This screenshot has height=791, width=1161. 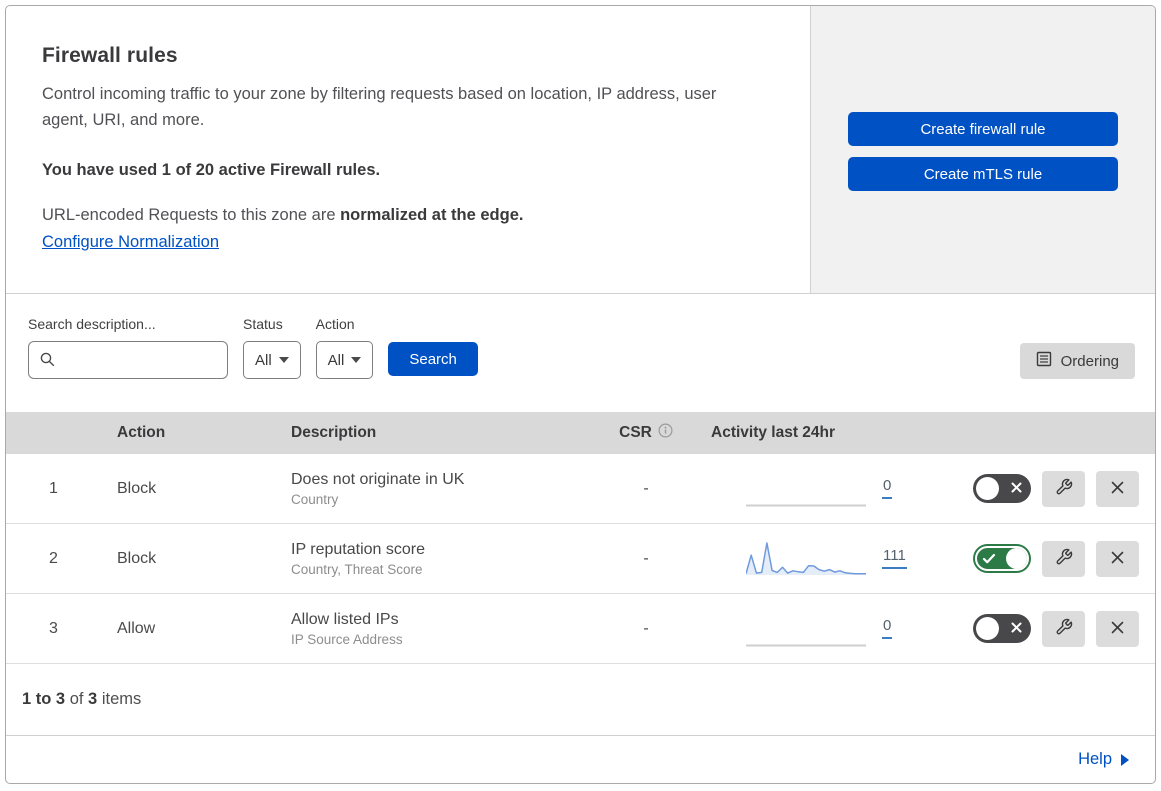 I want to click on help-link: Help, so click(x=1095, y=759).